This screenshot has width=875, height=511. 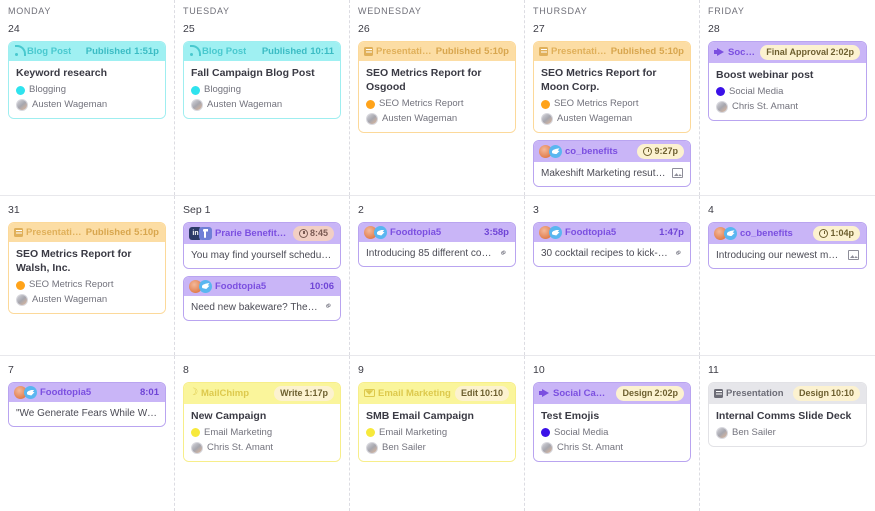 I want to click on day-number: 10, so click(x=539, y=370).